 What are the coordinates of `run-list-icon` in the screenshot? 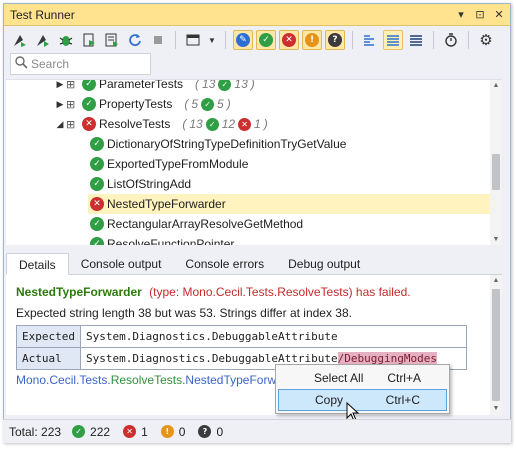 It's located at (112, 40).